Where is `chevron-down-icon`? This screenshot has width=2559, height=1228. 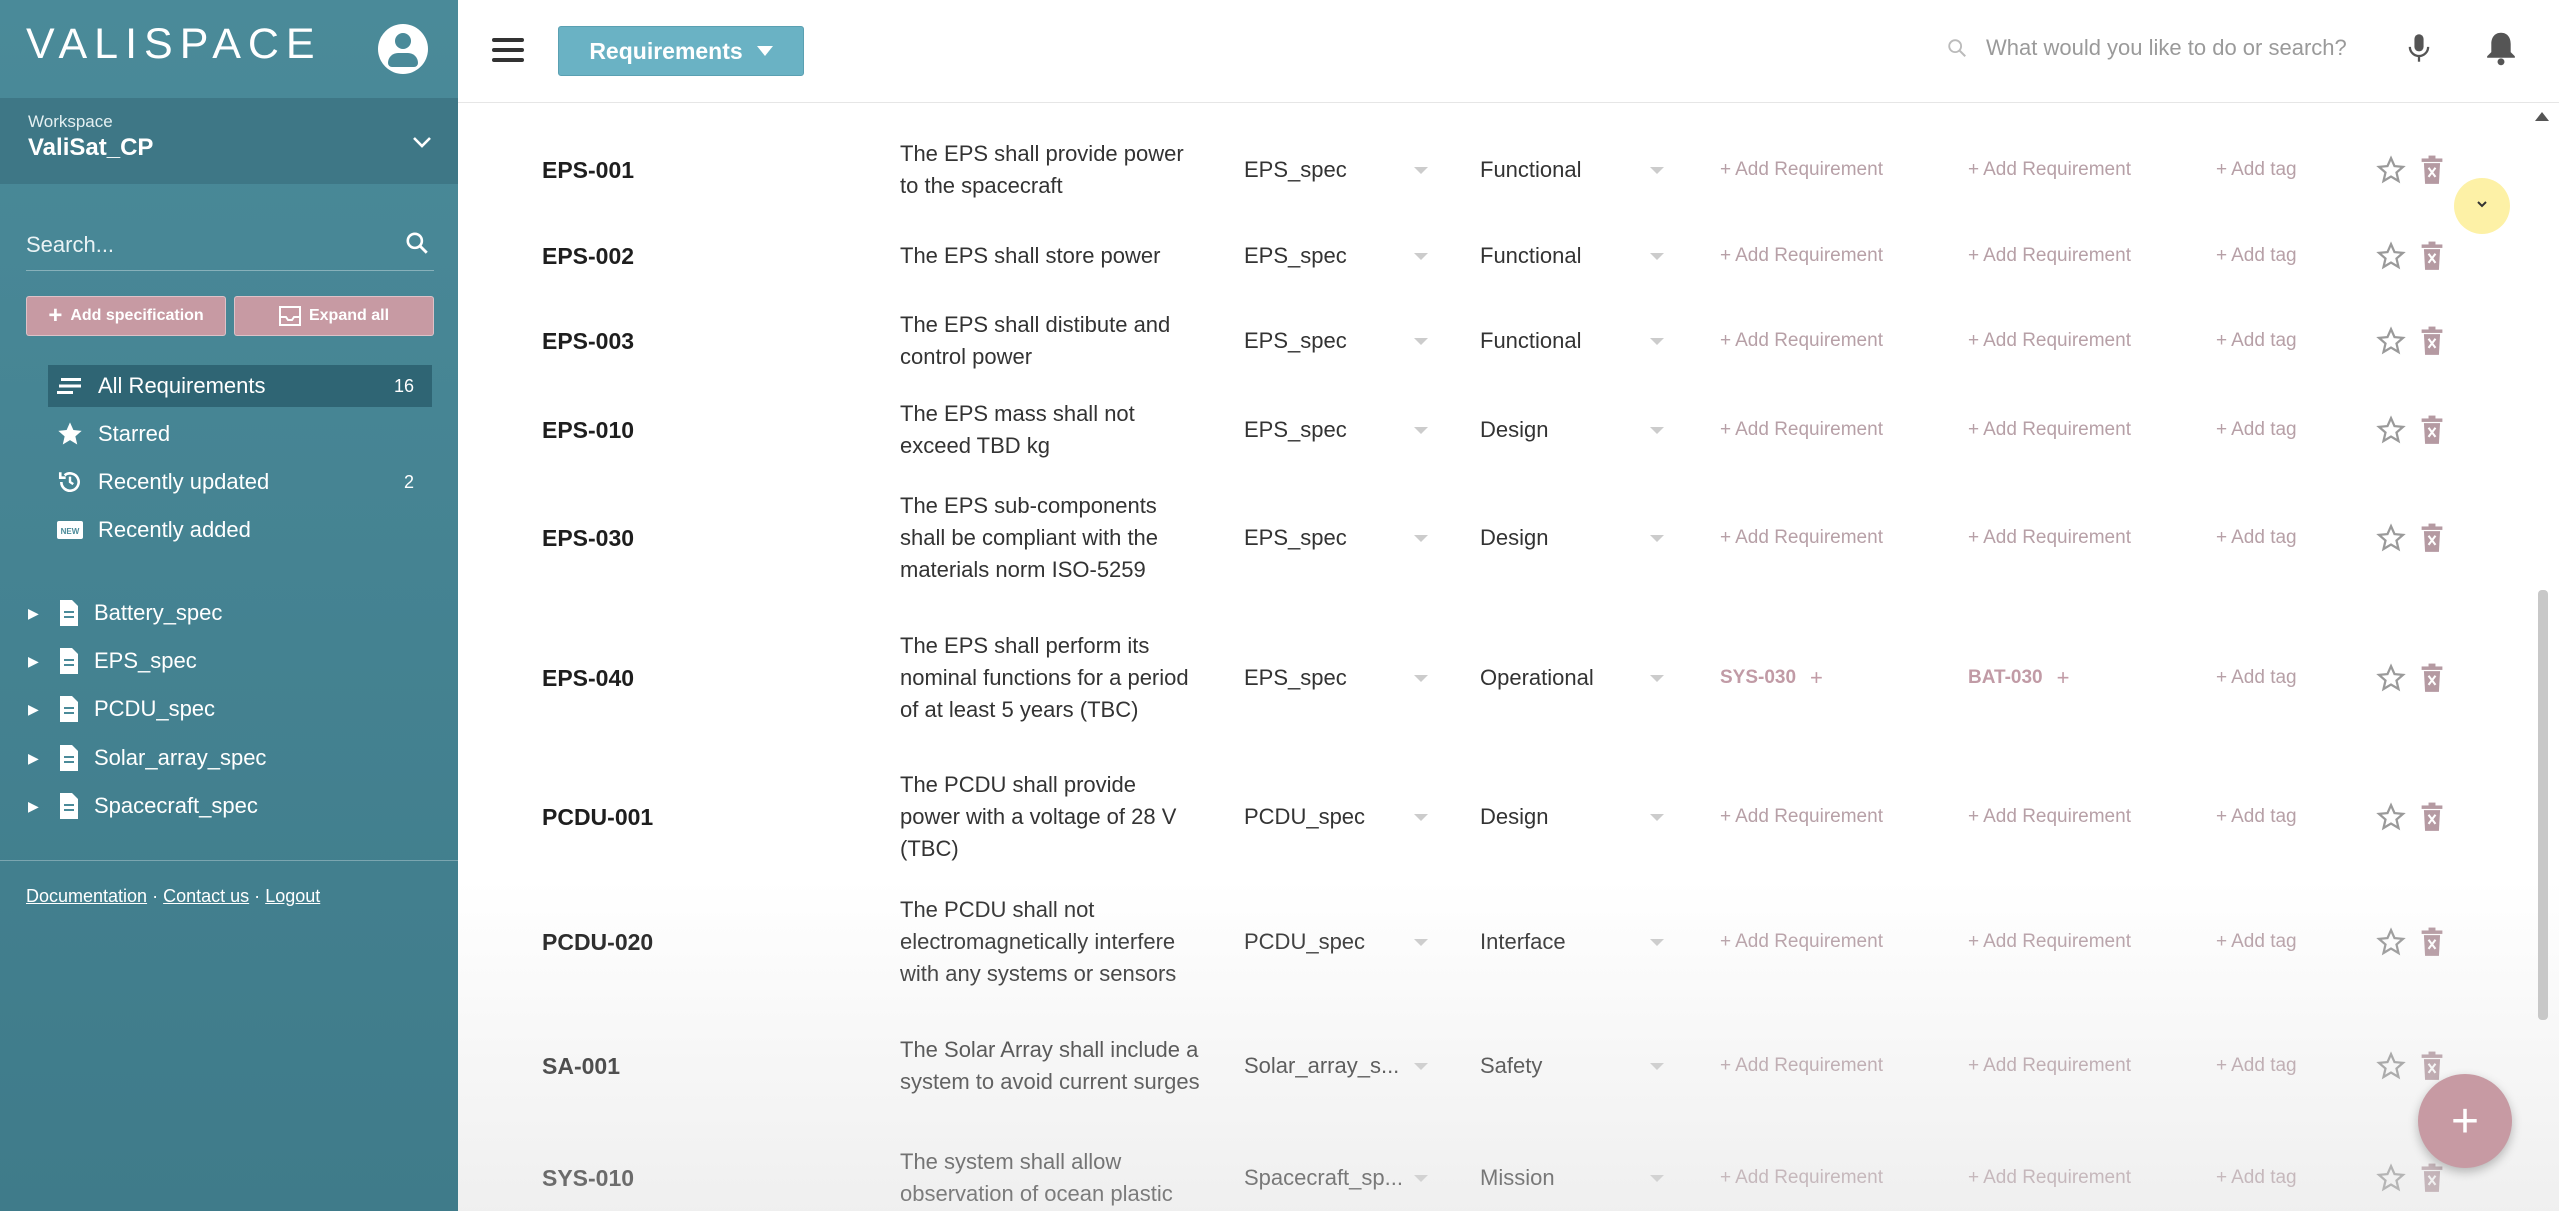 chevron-down-icon is located at coordinates (422, 142).